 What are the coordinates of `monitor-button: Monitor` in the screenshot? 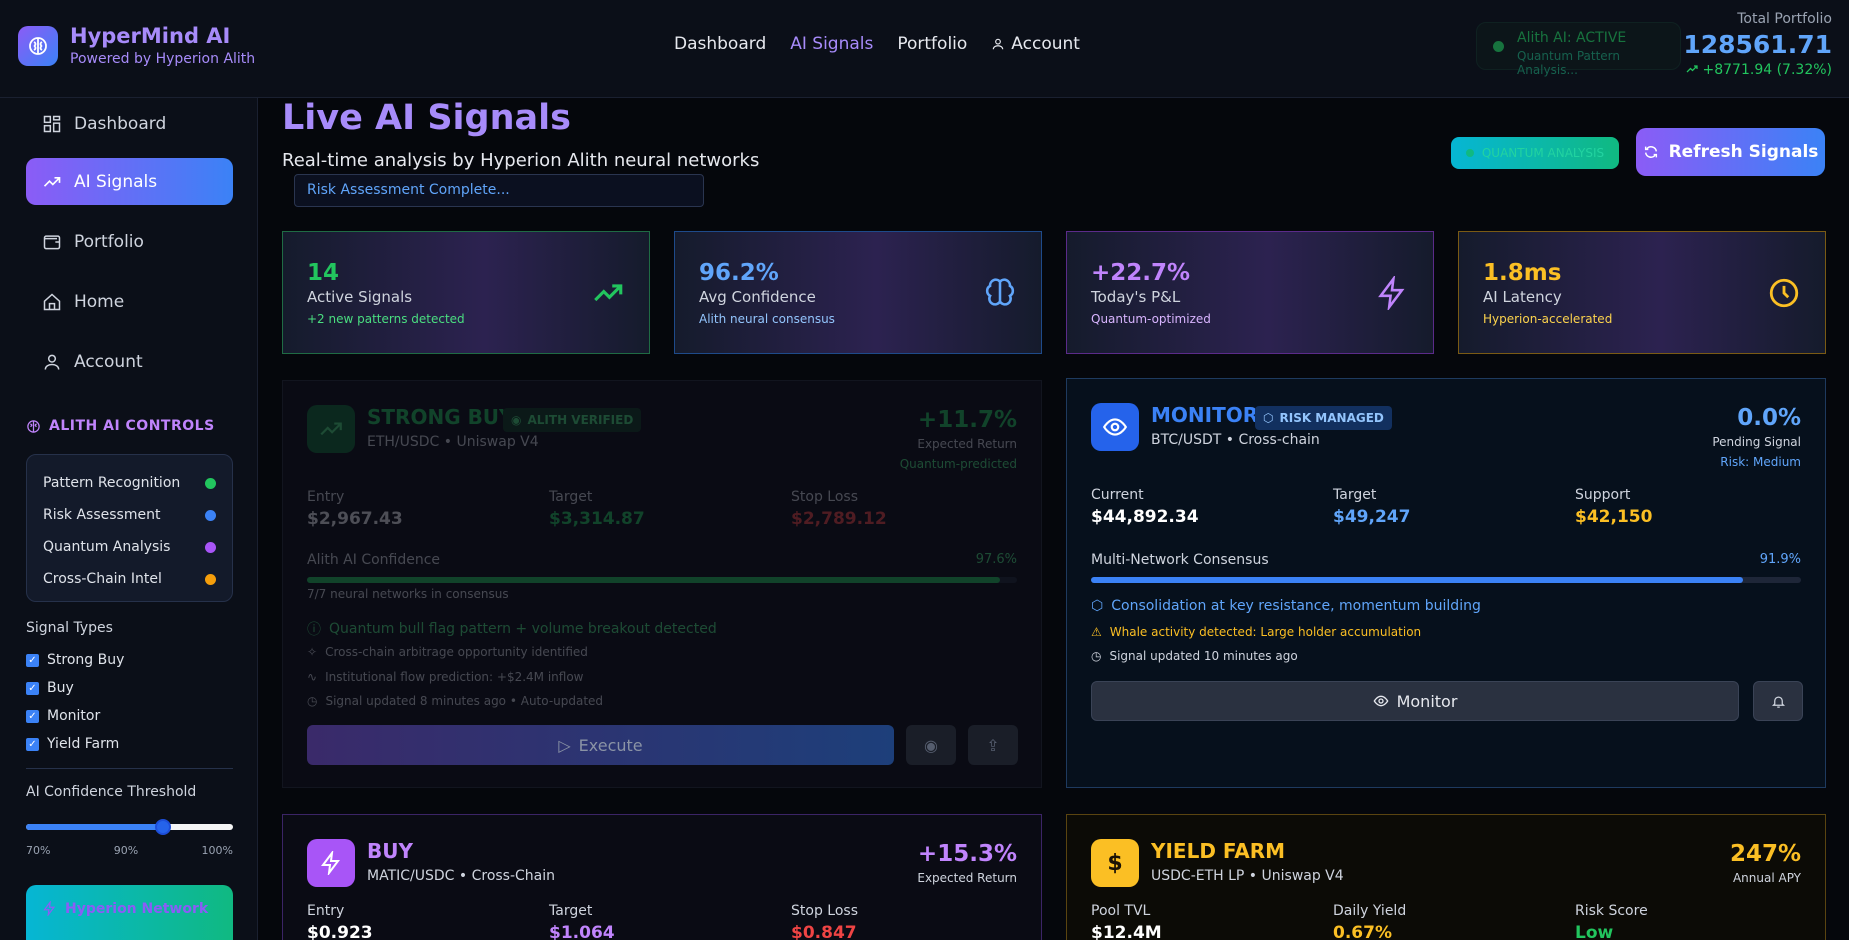 It's located at (1415, 701).